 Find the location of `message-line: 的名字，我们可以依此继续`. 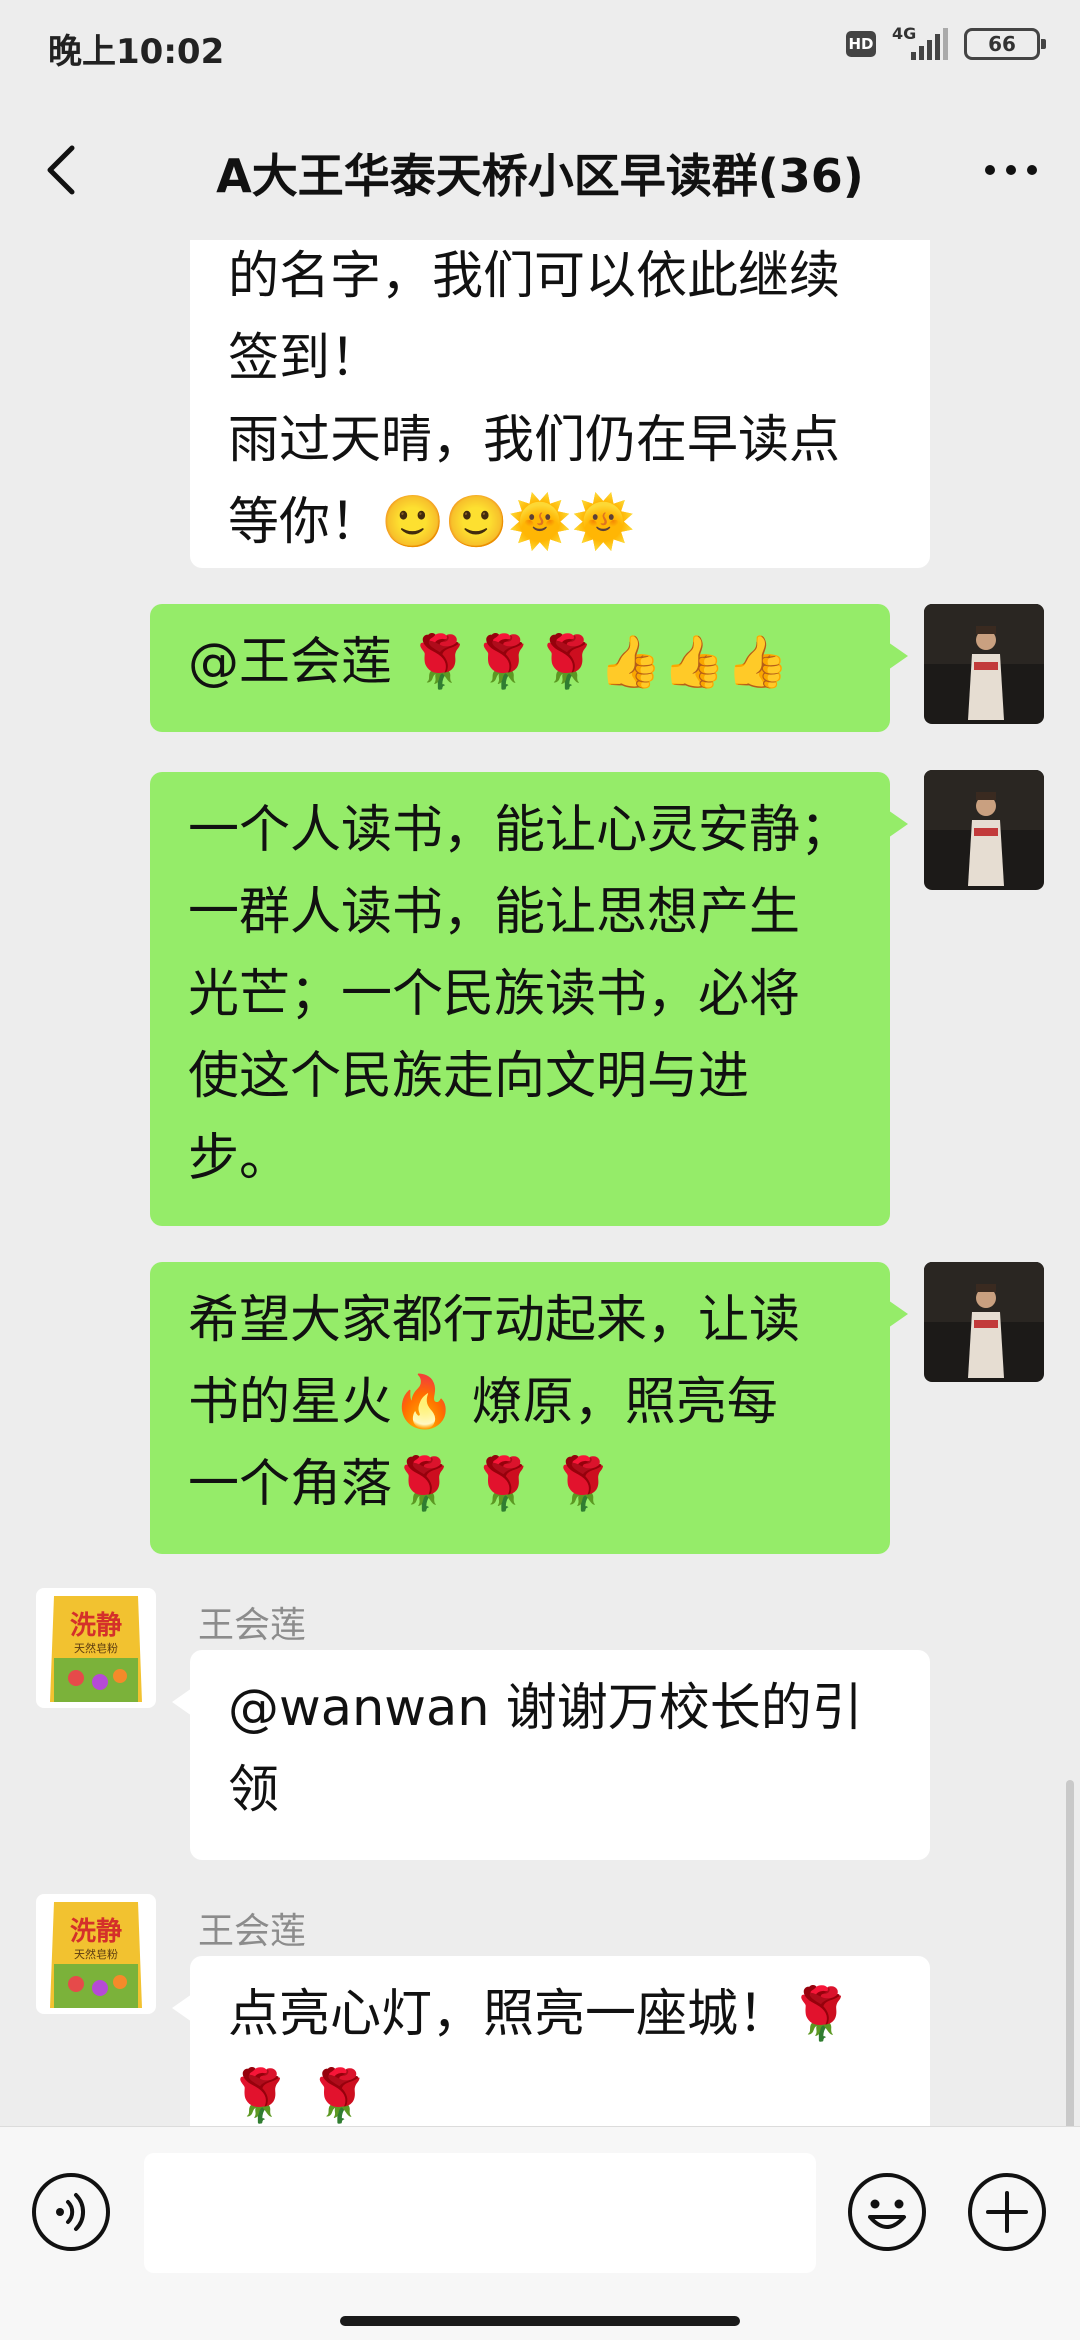

message-line: 的名字，我们可以依此继续 is located at coordinates (534, 276).